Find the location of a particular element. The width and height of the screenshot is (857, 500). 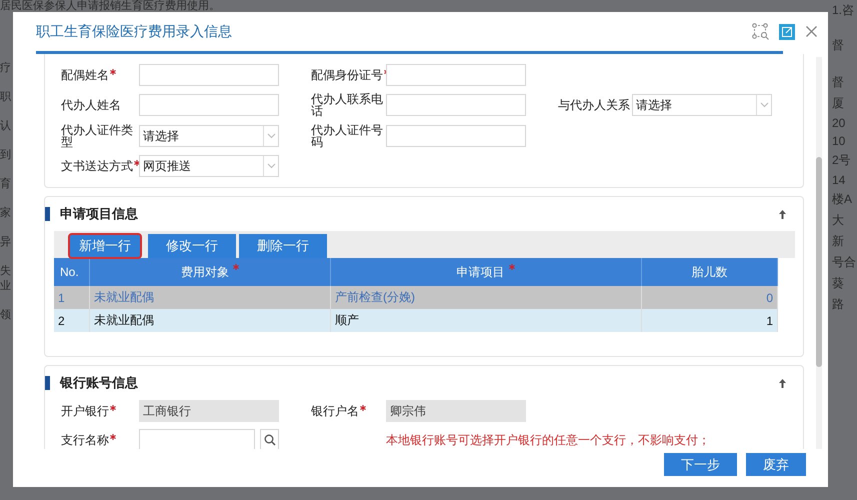

external-link-icon is located at coordinates (787, 32).